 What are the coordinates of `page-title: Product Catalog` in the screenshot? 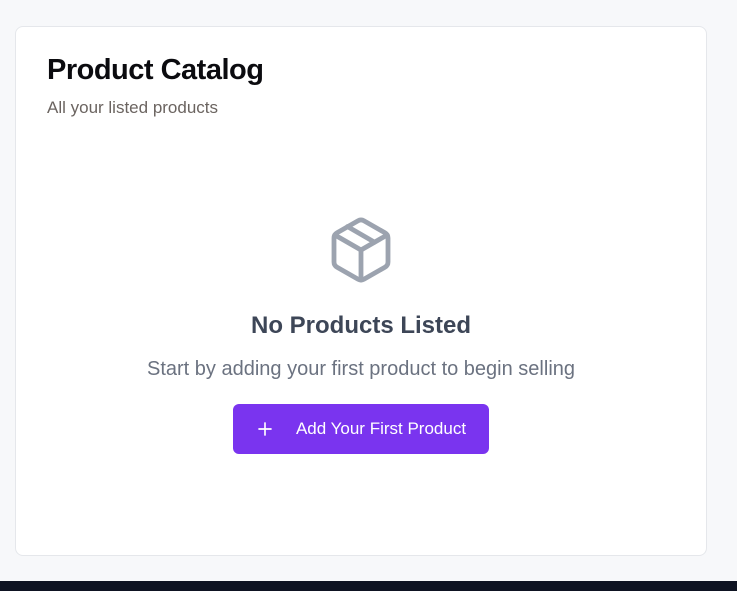 It's located at (155, 70).